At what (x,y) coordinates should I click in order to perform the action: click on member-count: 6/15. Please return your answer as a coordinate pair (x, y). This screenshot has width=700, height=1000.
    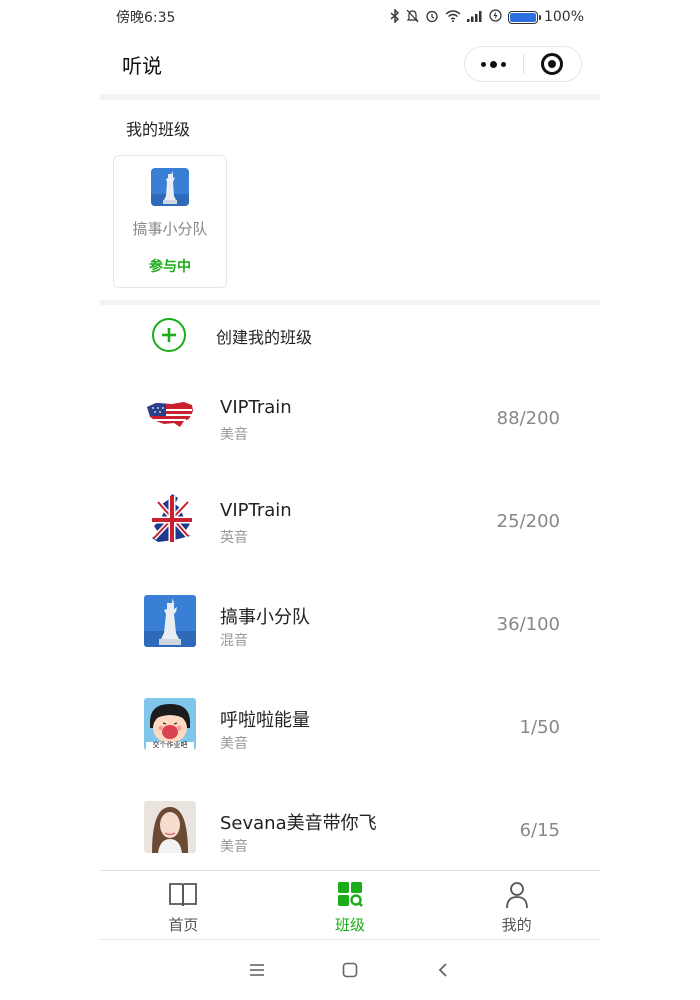
    Looking at the image, I should click on (539, 830).